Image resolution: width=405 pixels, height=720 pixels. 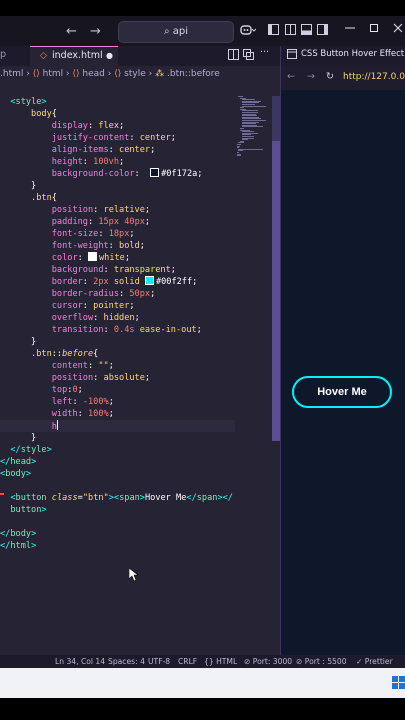 What do you see at coordinates (159, 661) in the screenshot?
I see `encoding: UTF-8` at bounding box center [159, 661].